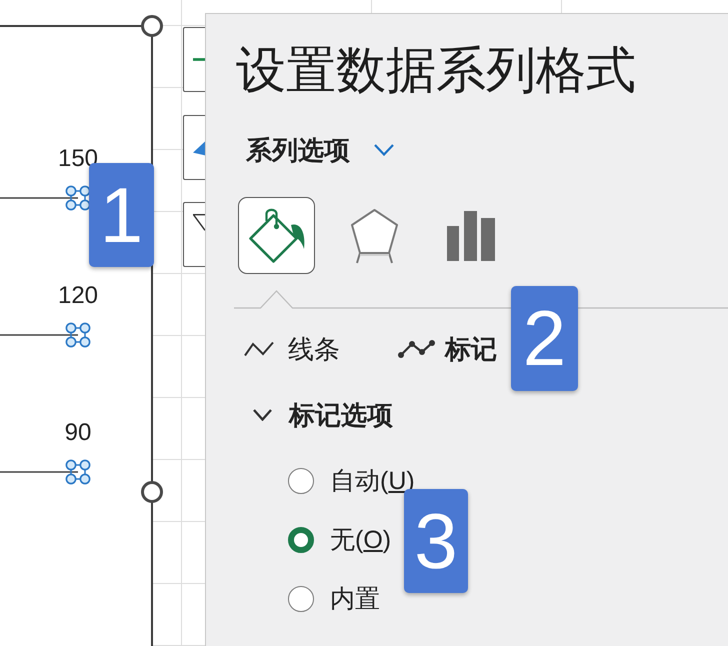 This screenshot has height=646, width=728. Describe the element at coordinates (259, 349) in the screenshot. I see `zigzag-line-icon` at that location.